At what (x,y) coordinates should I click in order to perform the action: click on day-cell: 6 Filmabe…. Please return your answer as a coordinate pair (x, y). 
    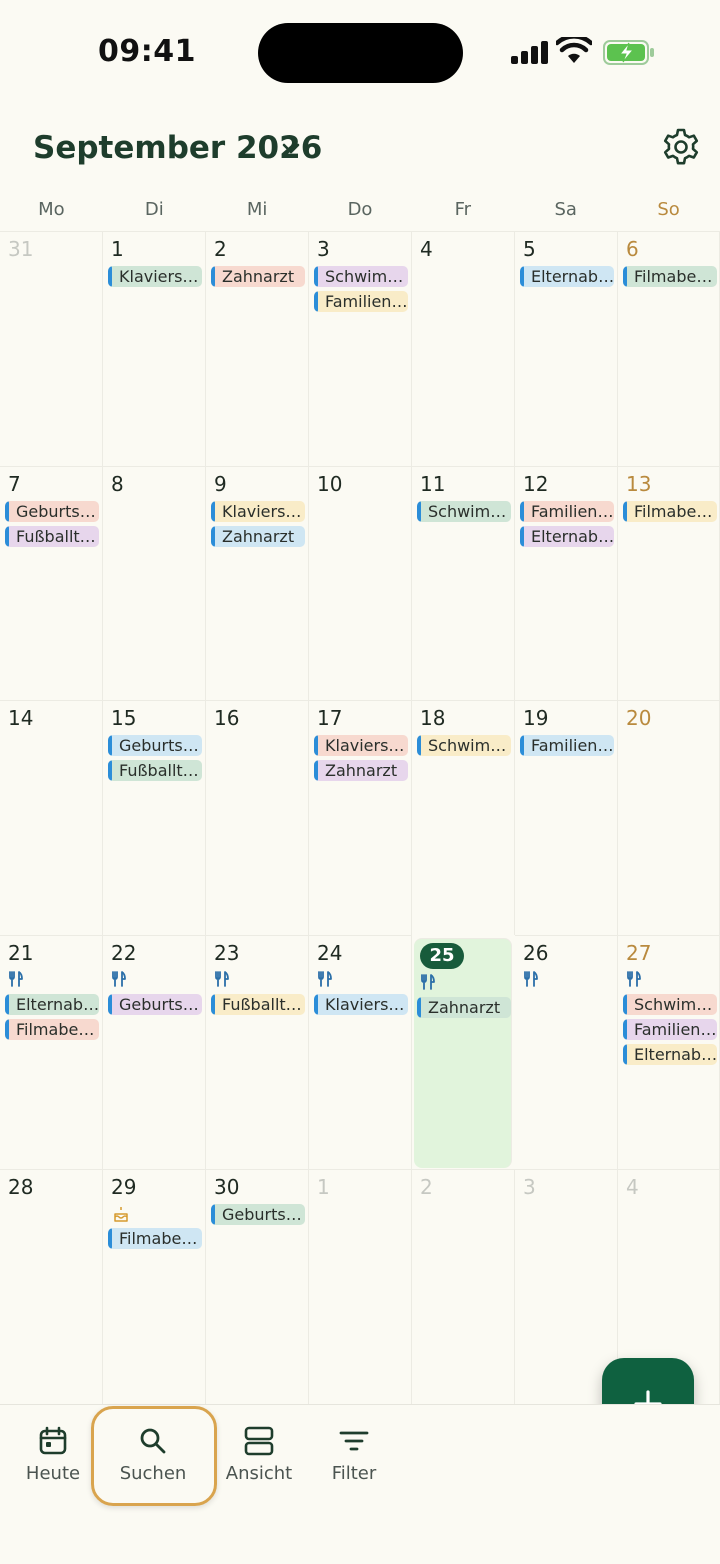
    Looking at the image, I should click on (669, 348).